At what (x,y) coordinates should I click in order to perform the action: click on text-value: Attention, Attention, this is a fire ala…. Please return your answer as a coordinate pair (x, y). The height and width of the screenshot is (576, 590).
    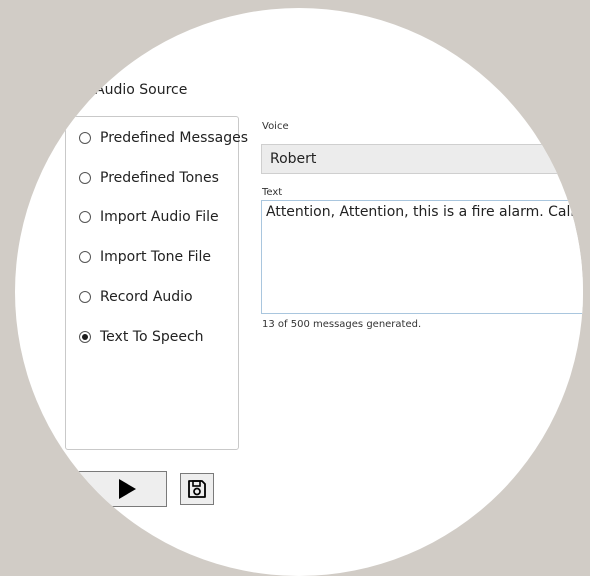
    Looking at the image, I should click on (424, 212).